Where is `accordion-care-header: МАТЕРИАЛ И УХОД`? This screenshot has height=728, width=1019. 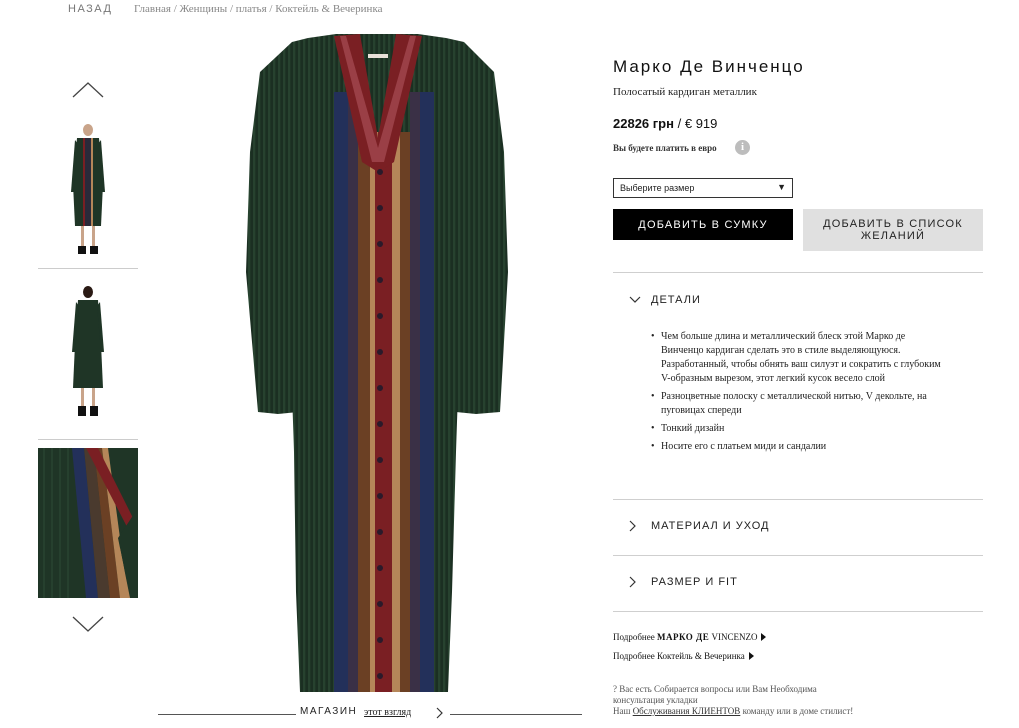 accordion-care-header: МАТЕРИАЛ И УХОД is located at coordinates (699, 526).